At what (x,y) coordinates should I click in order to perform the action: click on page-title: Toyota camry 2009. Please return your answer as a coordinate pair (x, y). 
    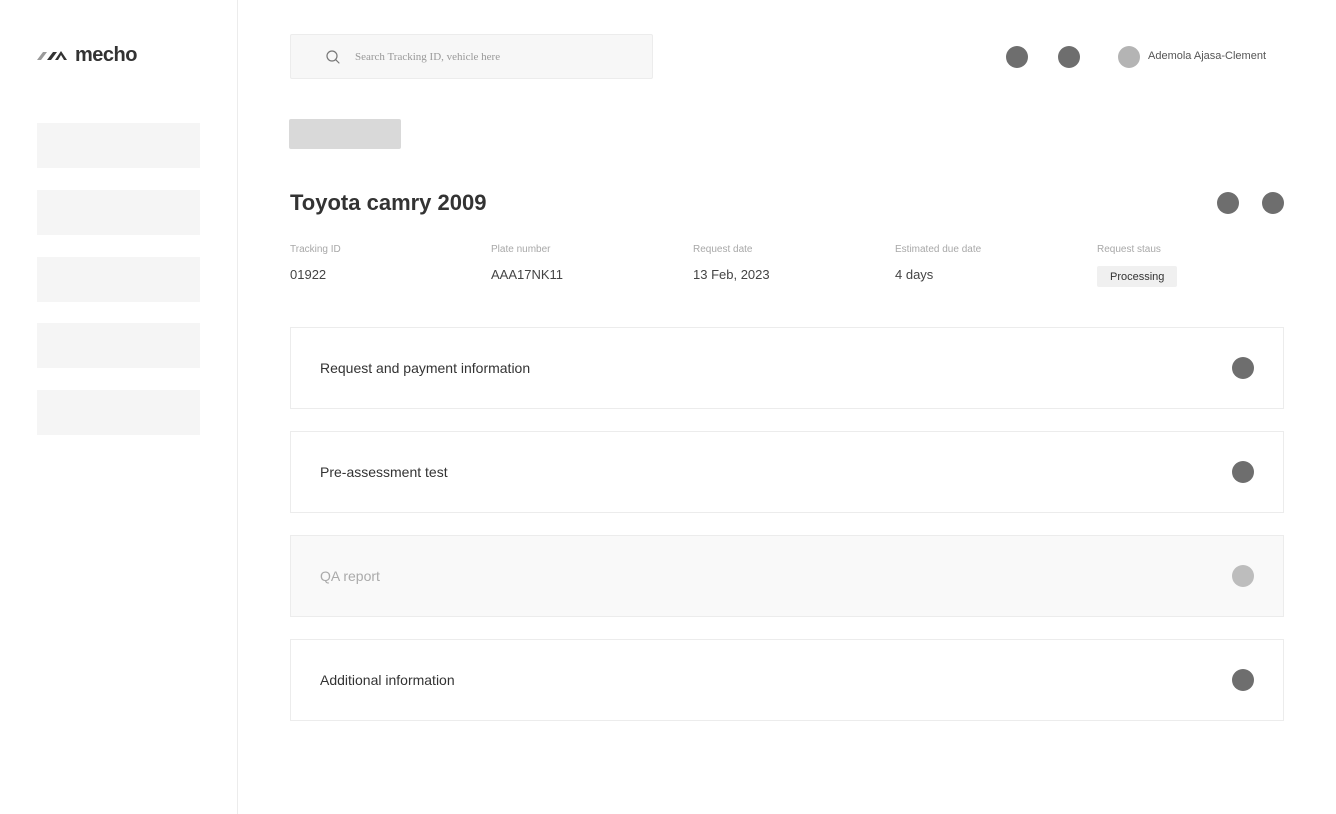
    Looking at the image, I should click on (388, 202).